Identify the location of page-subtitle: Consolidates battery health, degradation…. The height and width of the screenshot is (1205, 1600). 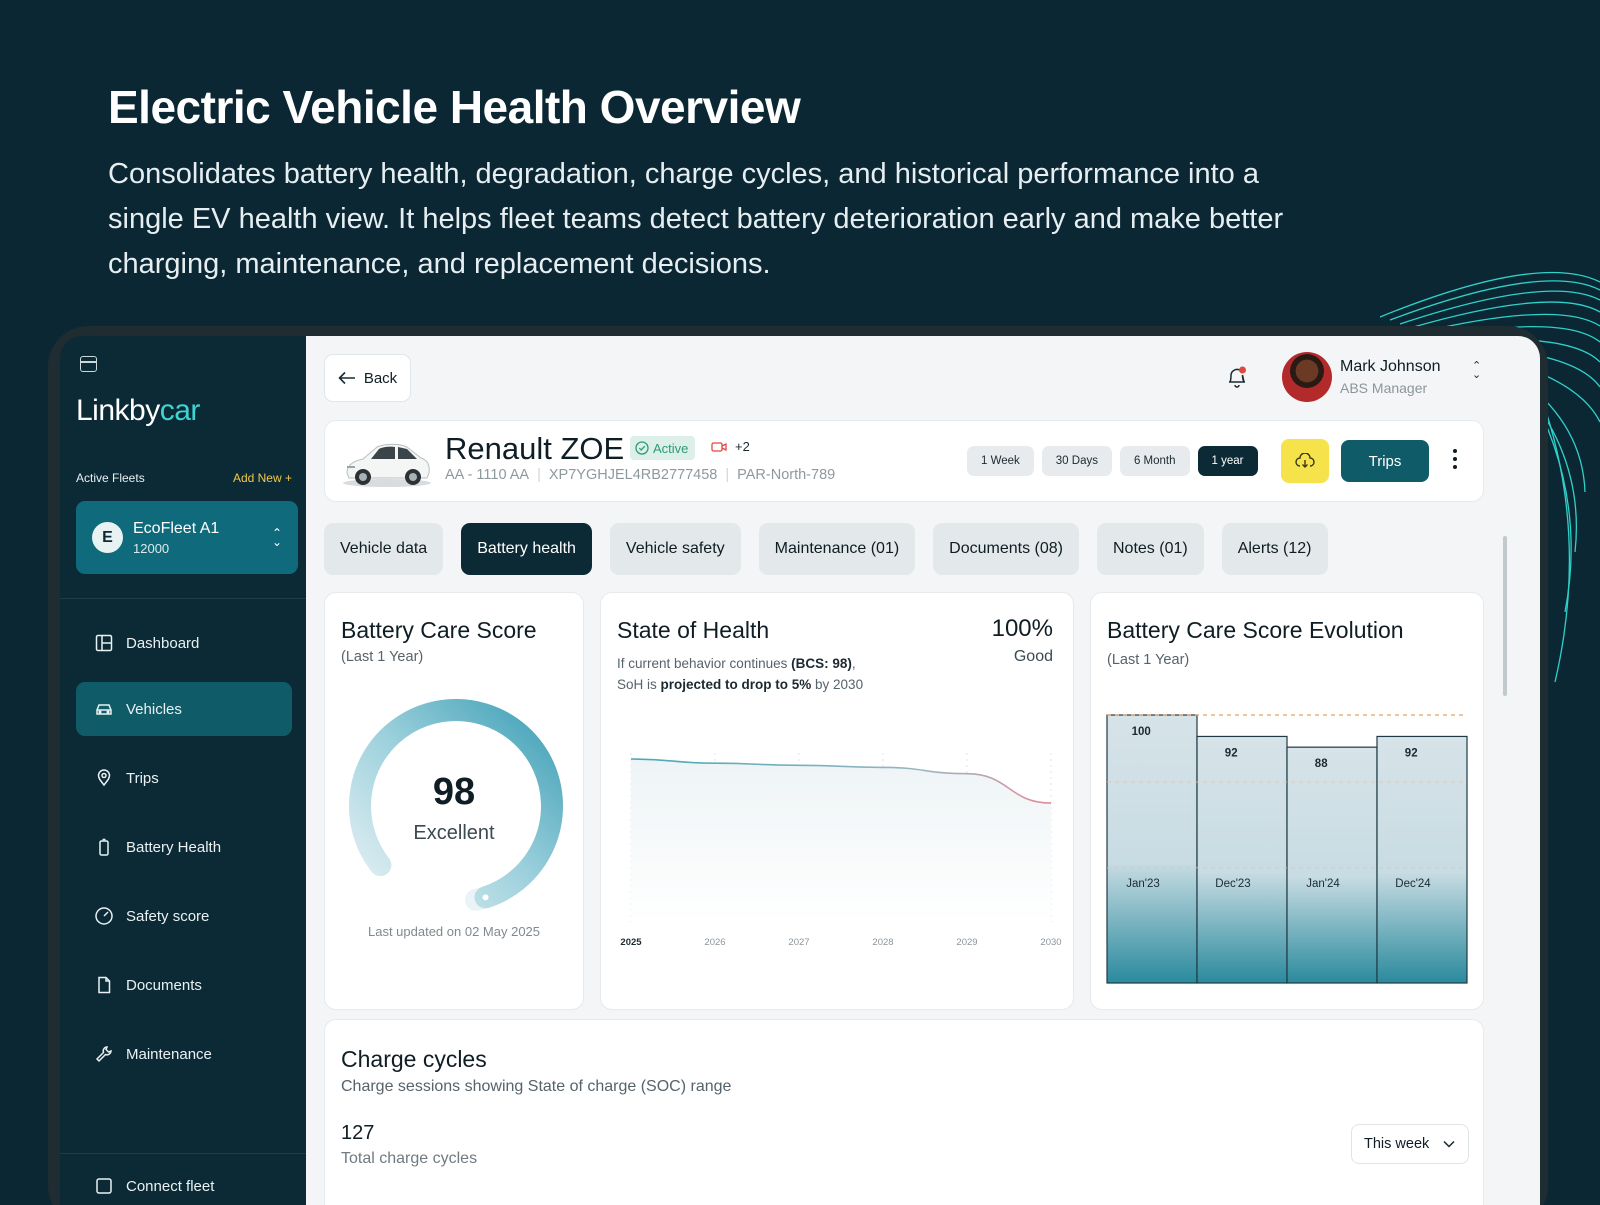
(696, 219).